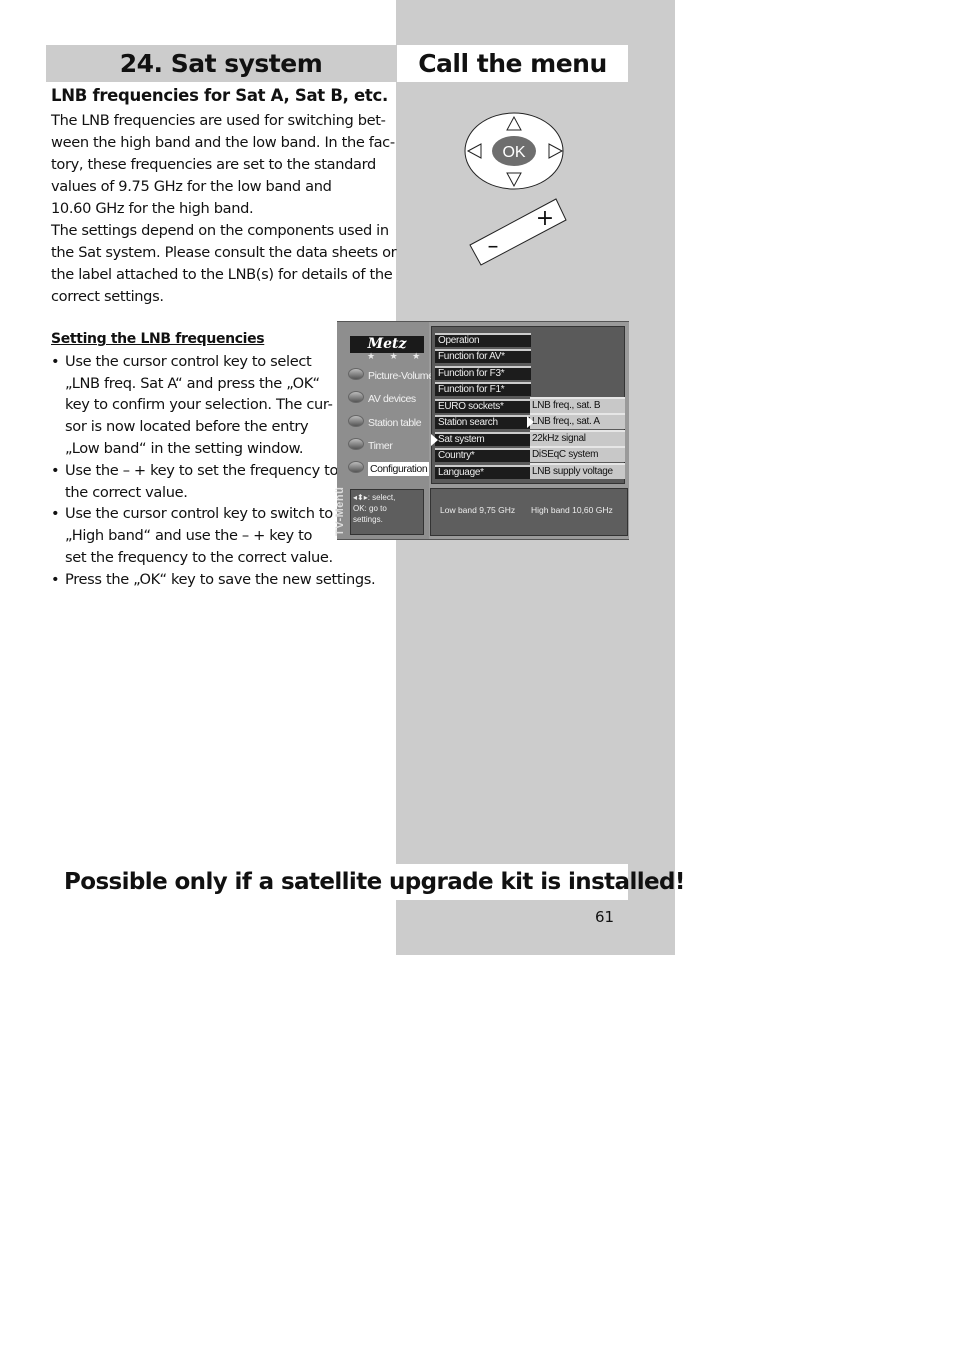 This screenshot has height=1351, width=954. Describe the element at coordinates (202, 470) in the screenshot. I see `bullet-line: Use the – + key to set the frequency to` at that location.